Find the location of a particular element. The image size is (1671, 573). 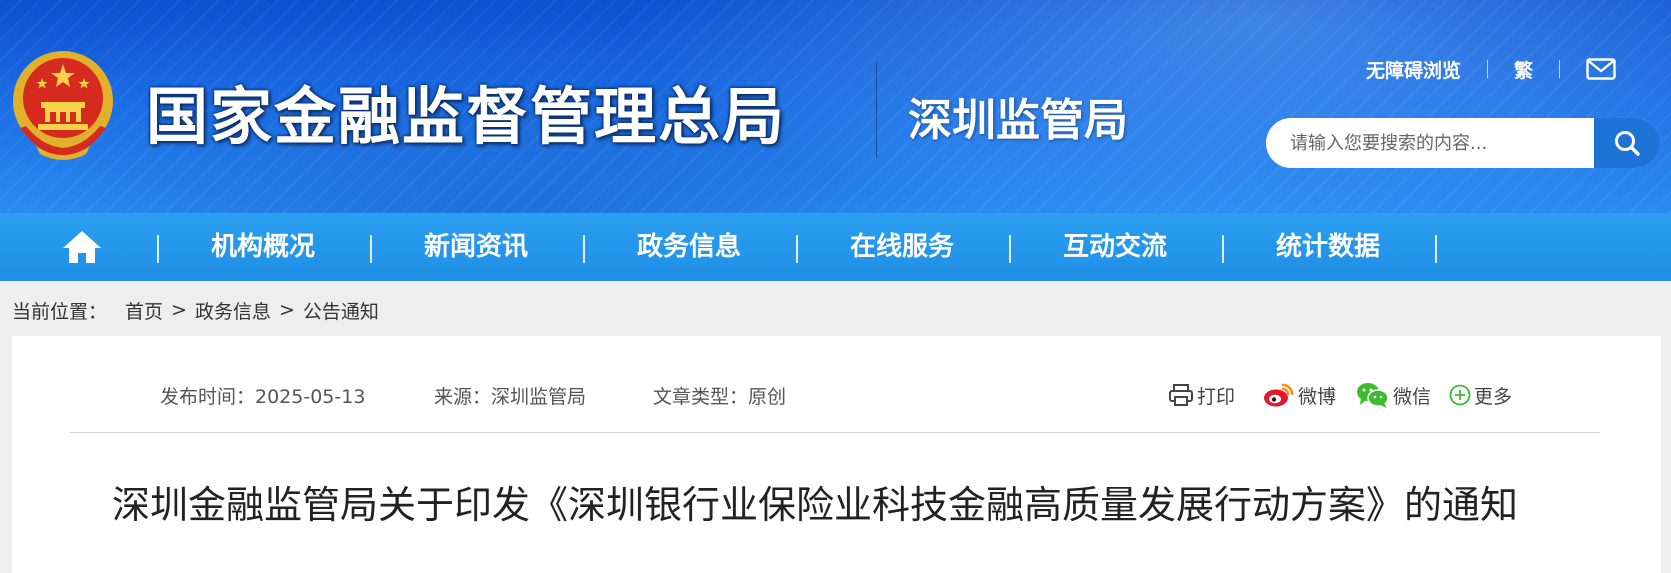

breadcrumb-notices: 公告通知 is located at coordinates (341, 310).